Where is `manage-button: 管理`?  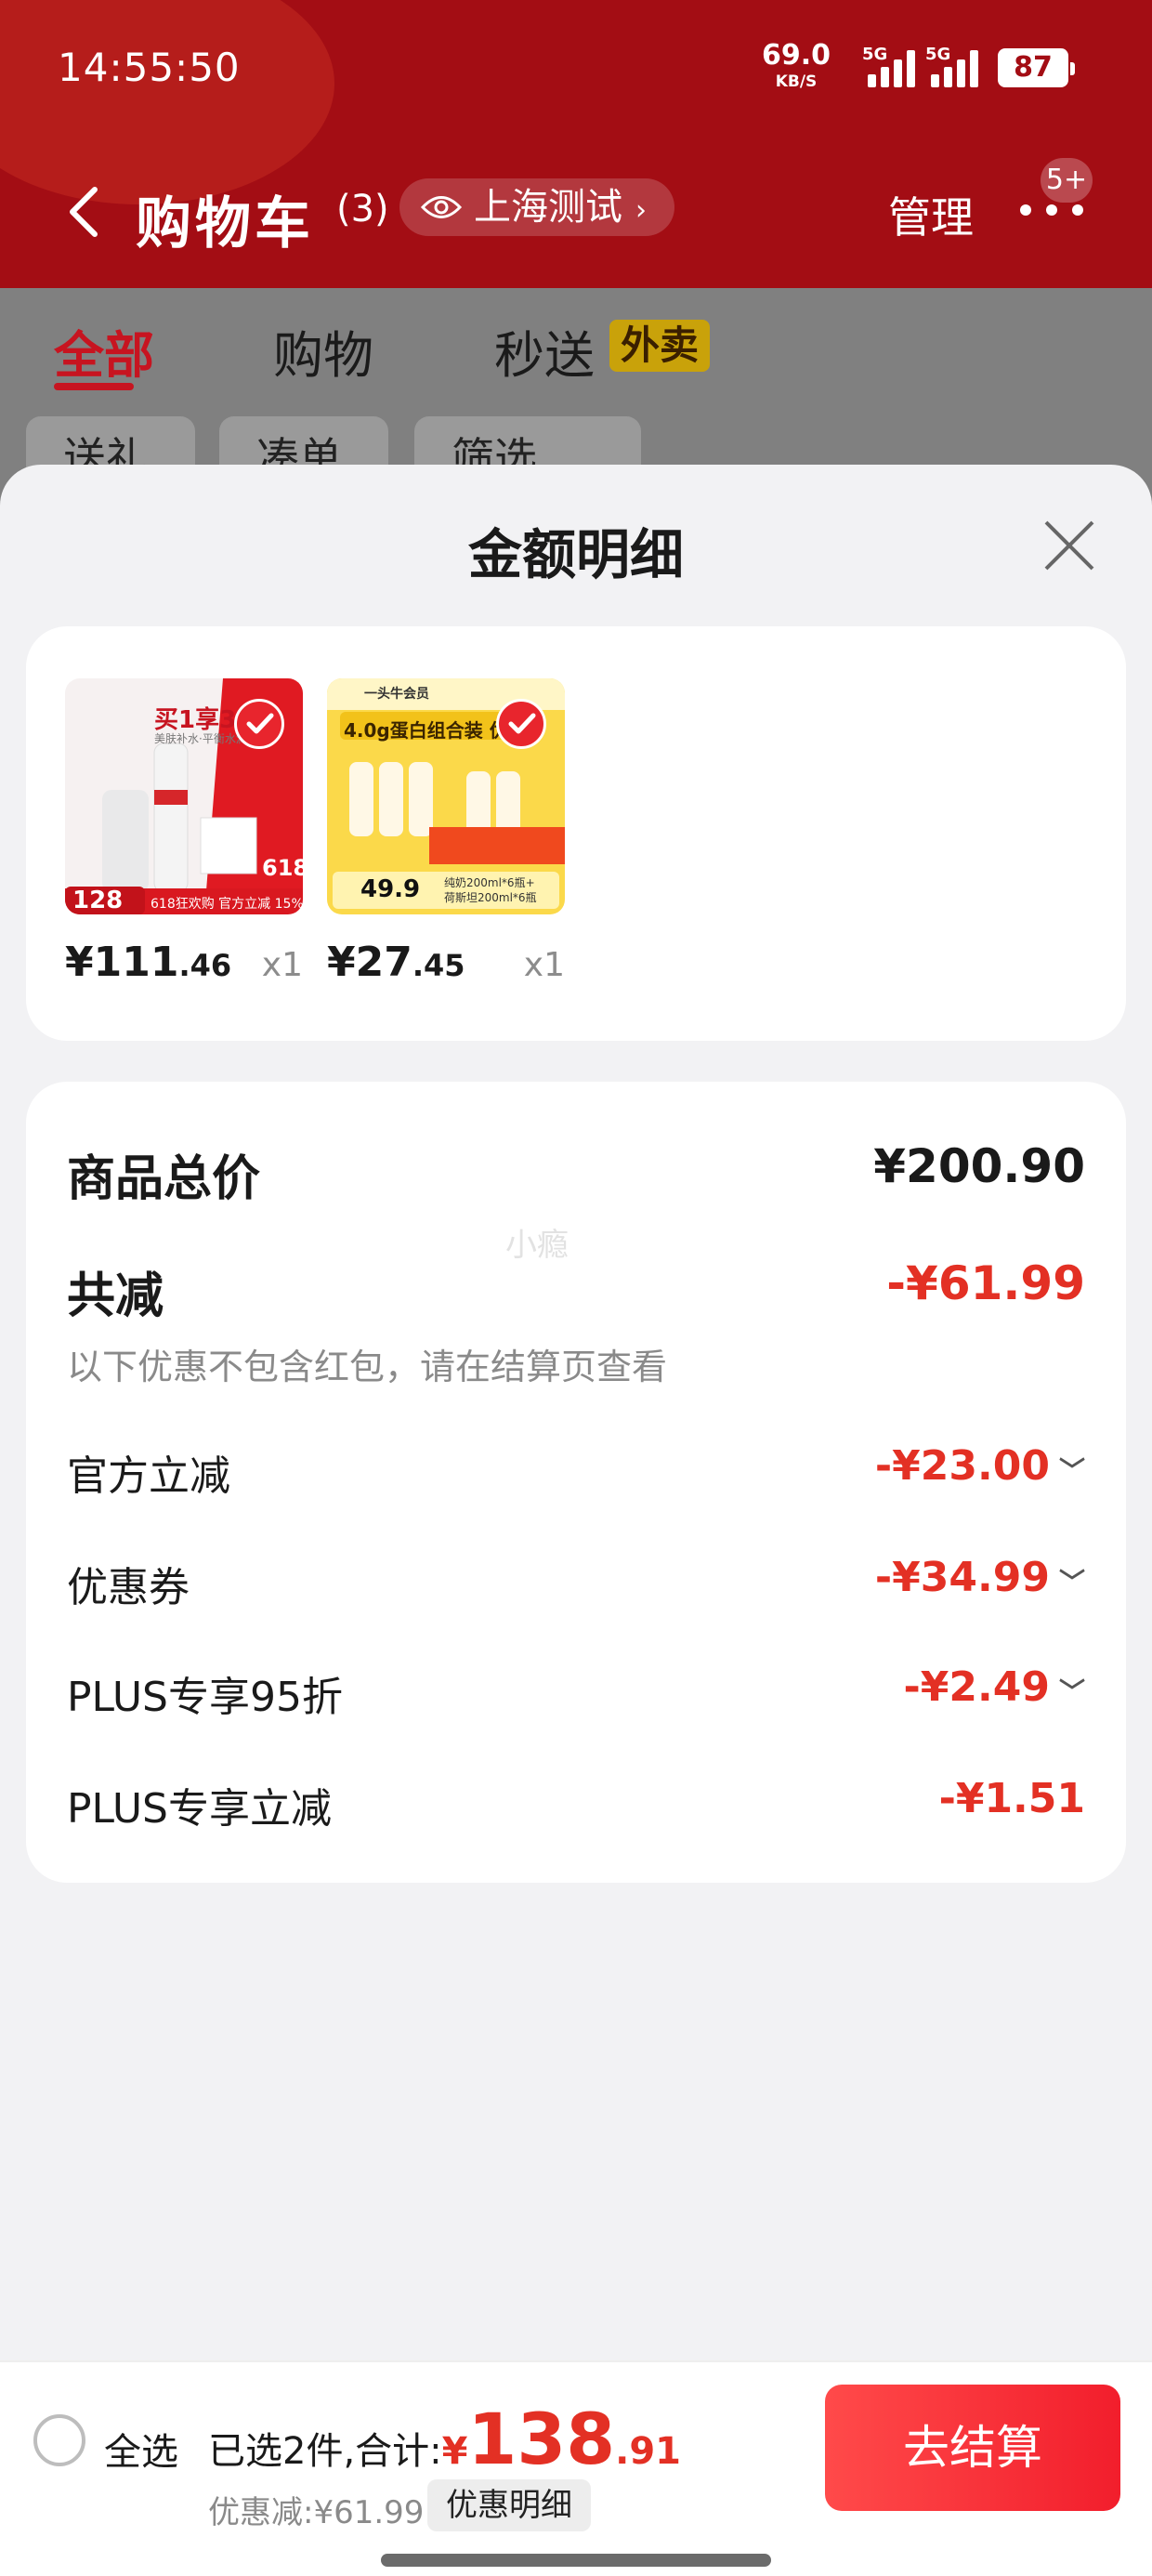 manage-button: 管理 is located at coordinates (931, 214).